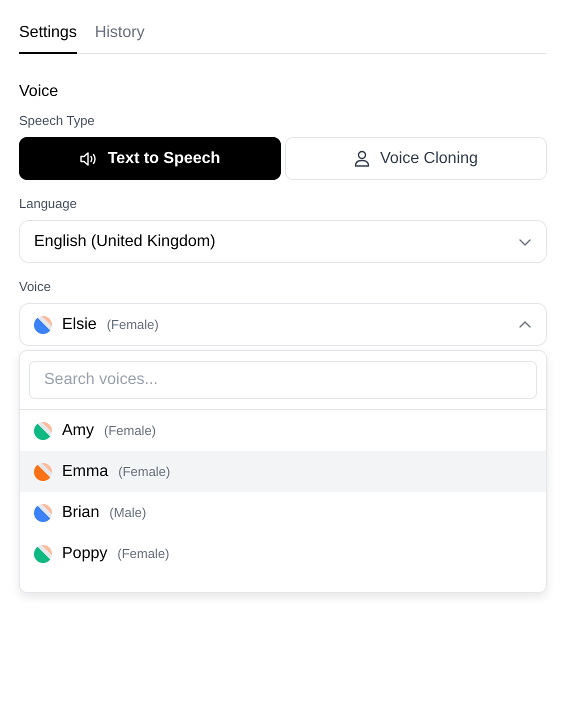 The width and height of the screenshot is (566, 725). Describe the element at coordinates (57, 120) in the screenshot. I see `field-label: Speech Type` at that location.